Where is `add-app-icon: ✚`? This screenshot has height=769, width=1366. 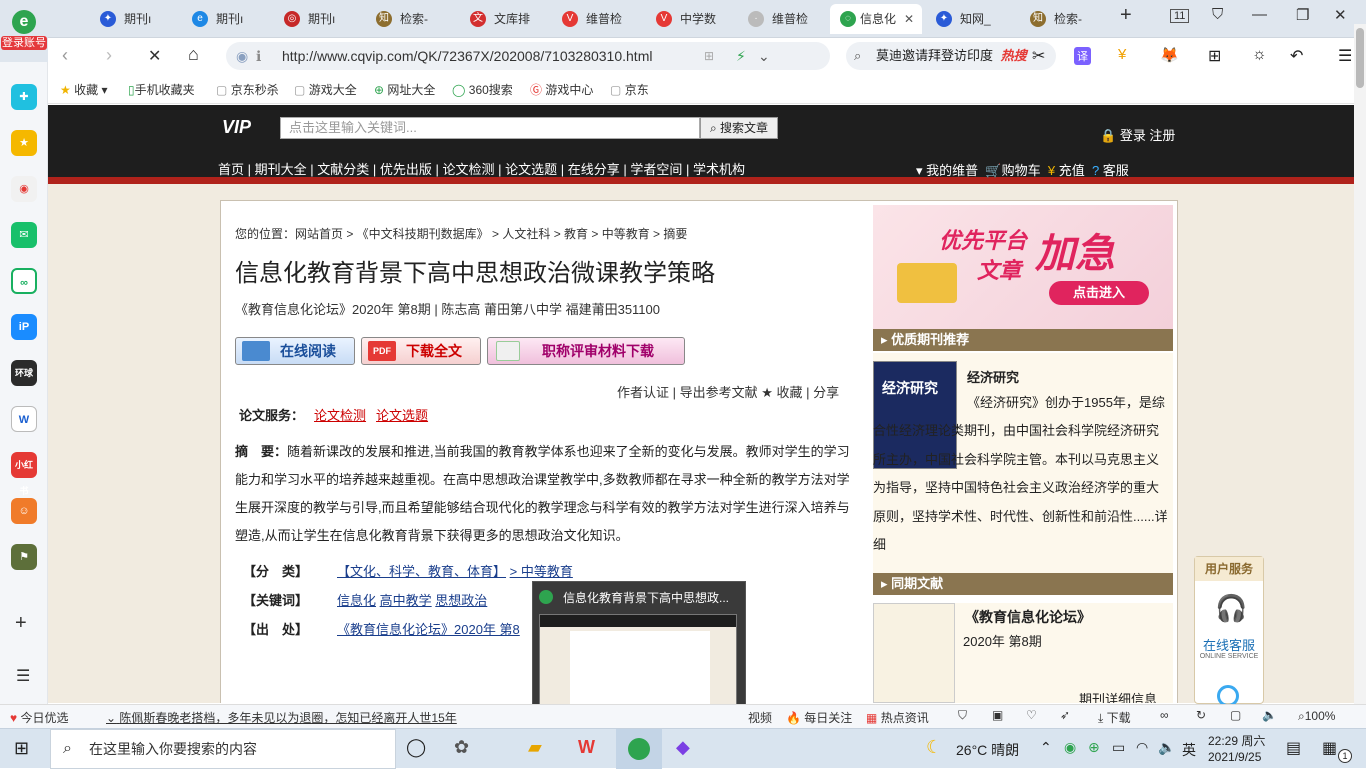
add-app-icon: ✚ is located at coordinates (24, 97).